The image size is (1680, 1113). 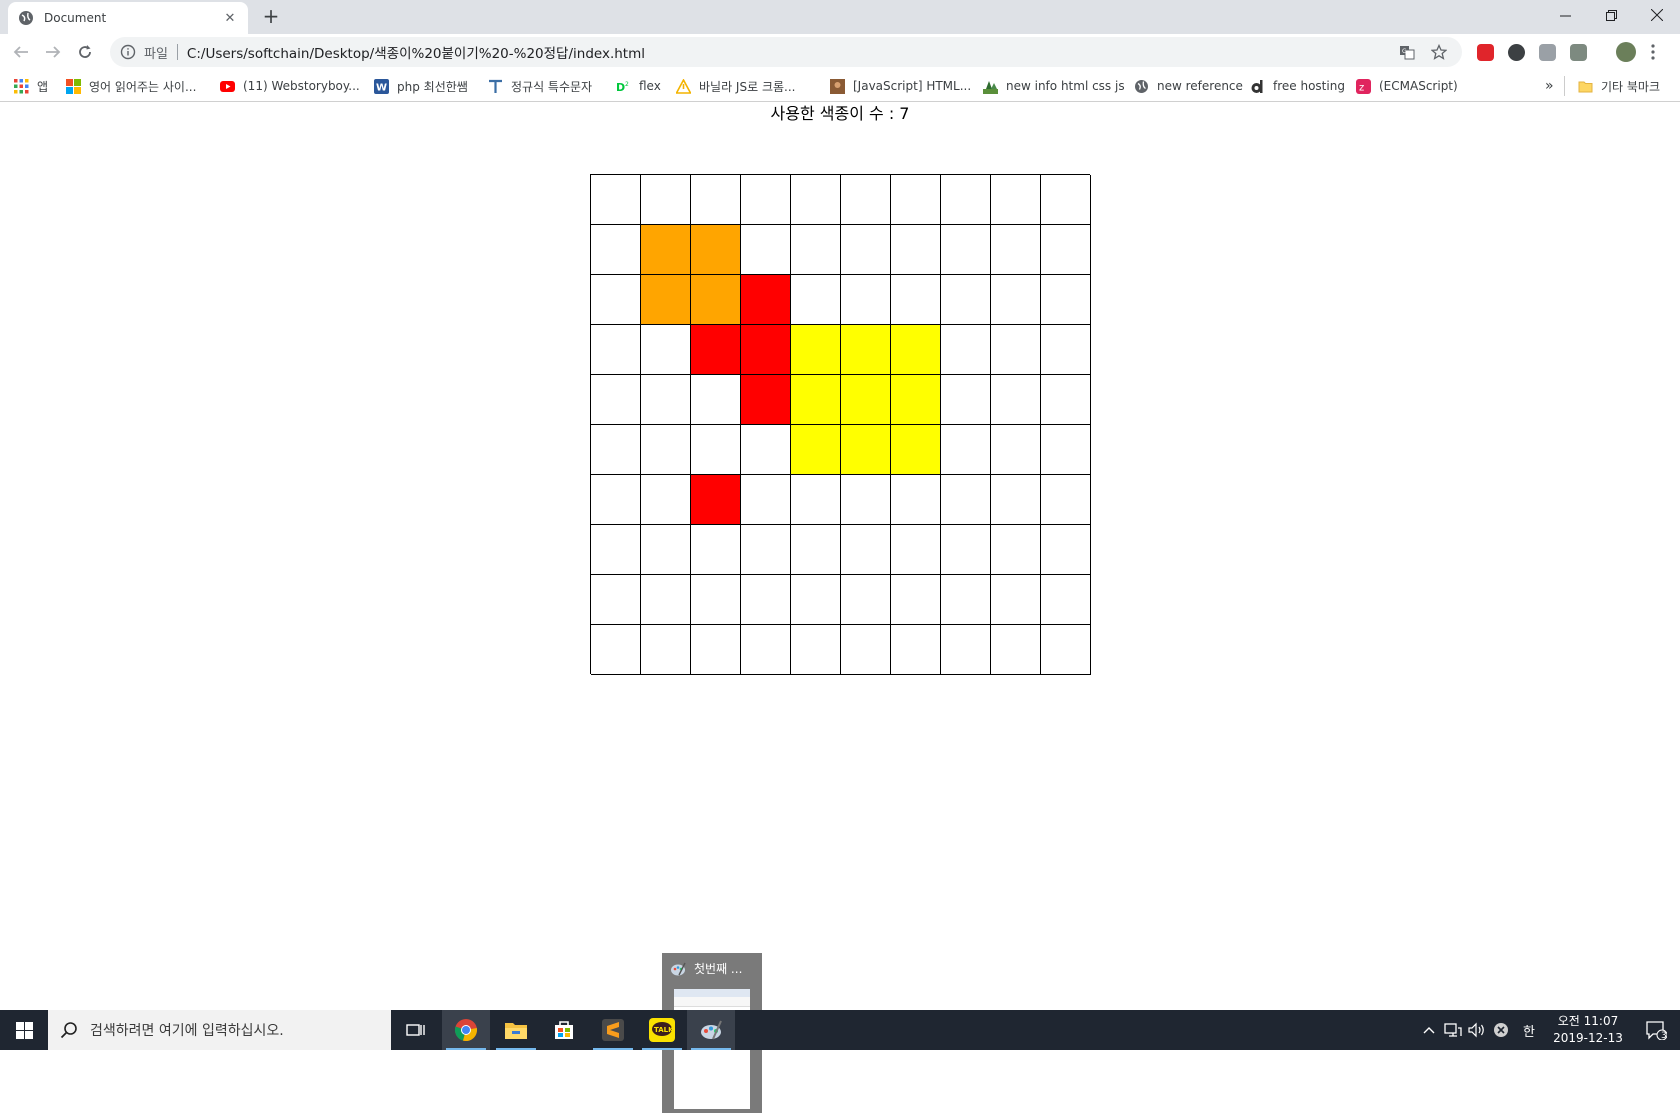 What do you see at coordinates (1588, 1030) in the screenshot?
I see `system-clock: 오전 11:07 2019-12-13` at bounding box center [1588, 1030].